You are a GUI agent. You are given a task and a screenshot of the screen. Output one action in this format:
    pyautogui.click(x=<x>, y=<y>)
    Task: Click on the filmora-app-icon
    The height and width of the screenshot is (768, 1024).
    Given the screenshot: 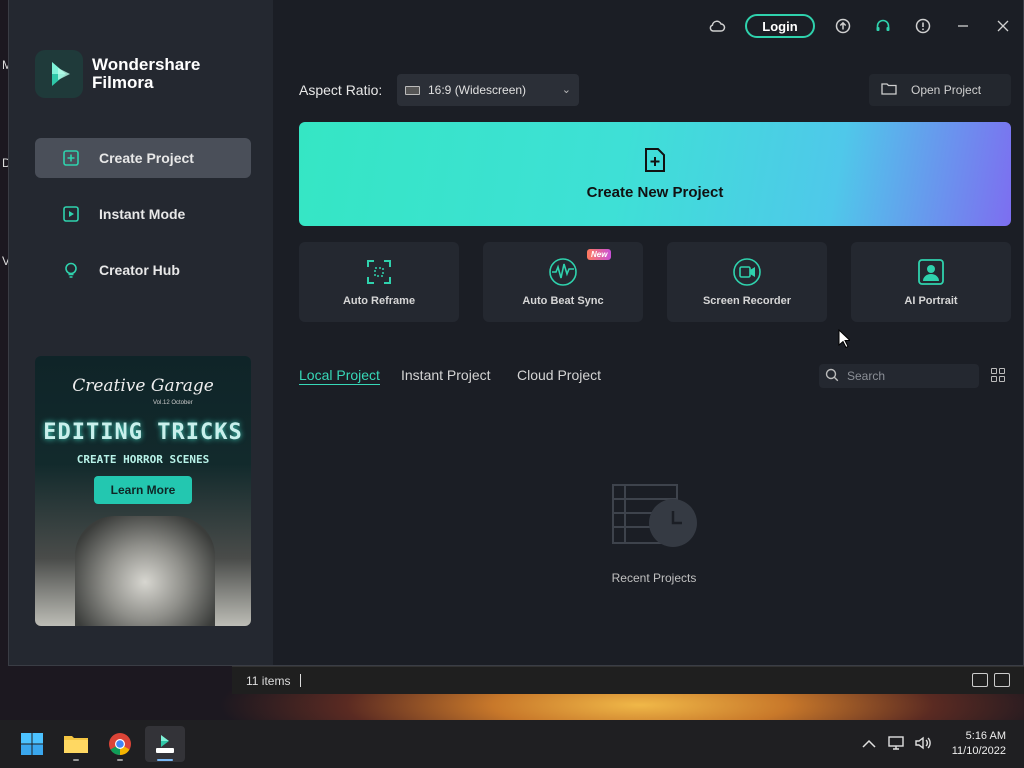 What is the action you would take?
    pyautogui.click(x=165, y=744)
    